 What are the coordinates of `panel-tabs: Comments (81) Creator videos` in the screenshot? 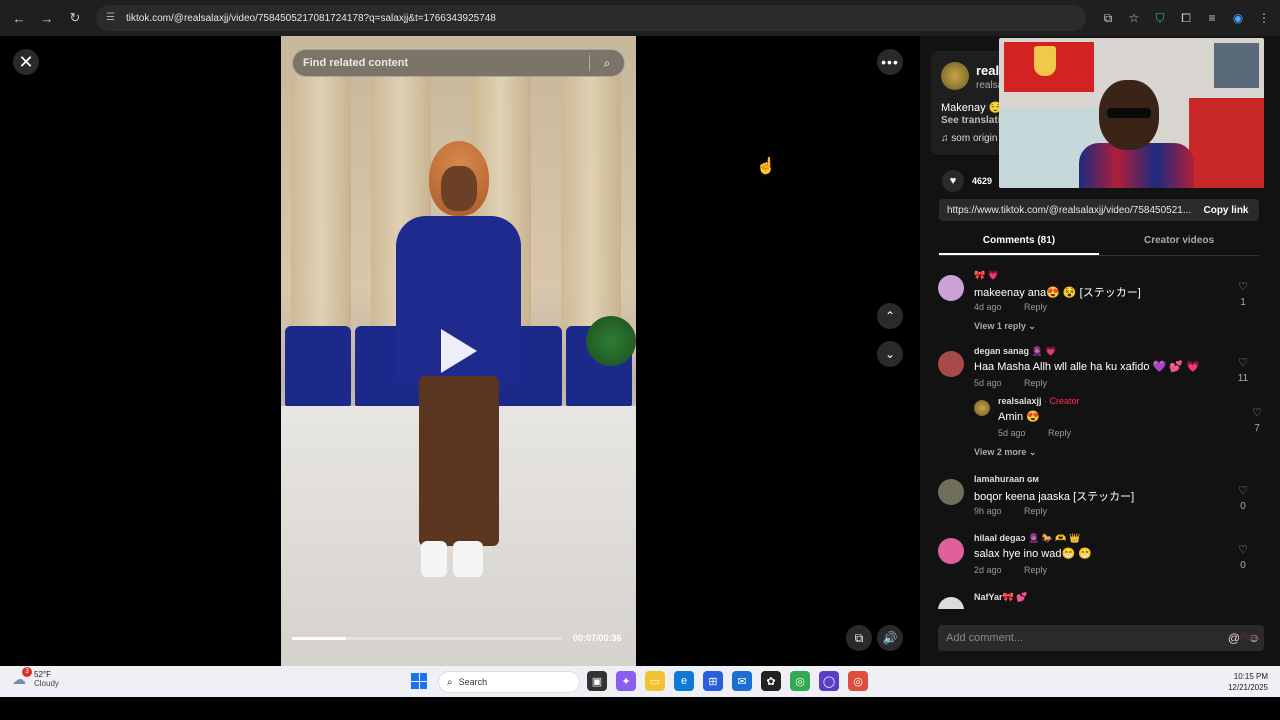 It's located at (1099, 244).